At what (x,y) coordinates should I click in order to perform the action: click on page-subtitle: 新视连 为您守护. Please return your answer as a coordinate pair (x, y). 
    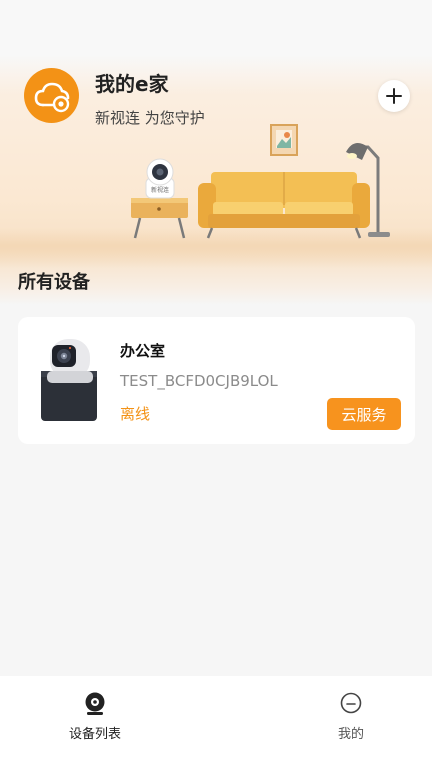
    Looking at the image, I should click on (150, 118).